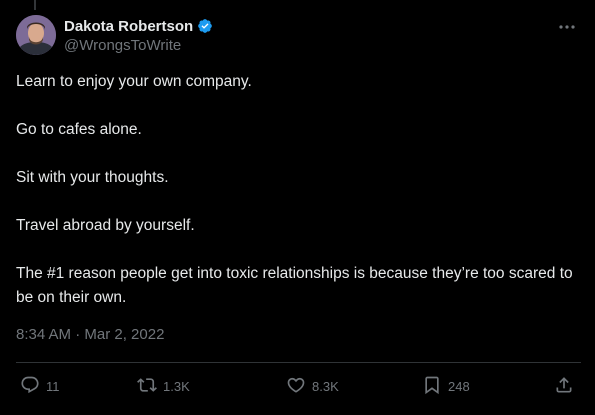 The height and width of the screenshot is (415, 595). Describe the element at coordinates (138, 45) in the screenshot. I see `author-handle: @WrongsToWrite` at that location.